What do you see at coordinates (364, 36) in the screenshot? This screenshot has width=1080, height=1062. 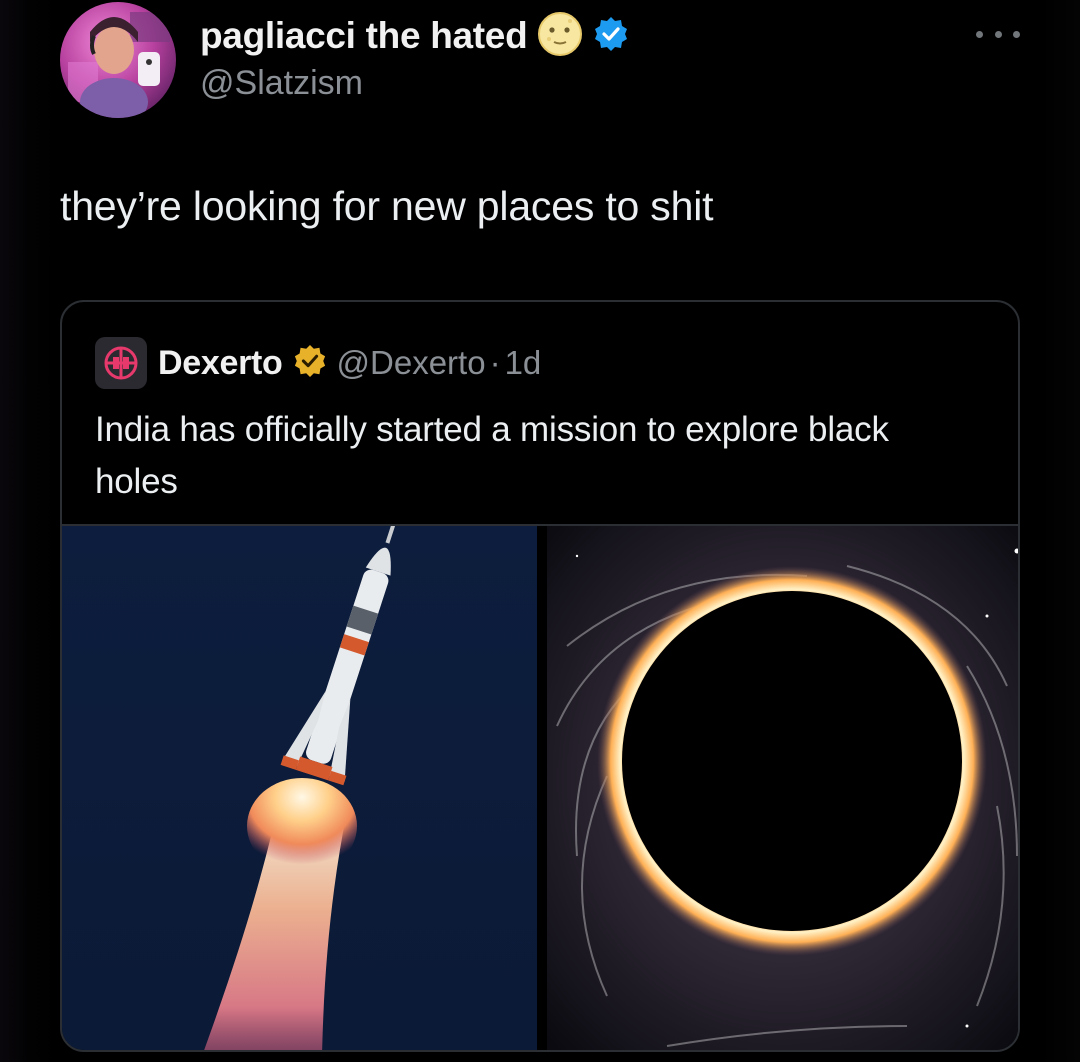 I see `author-display-name: pagliacci the hated` at bounding box center [364, 36].